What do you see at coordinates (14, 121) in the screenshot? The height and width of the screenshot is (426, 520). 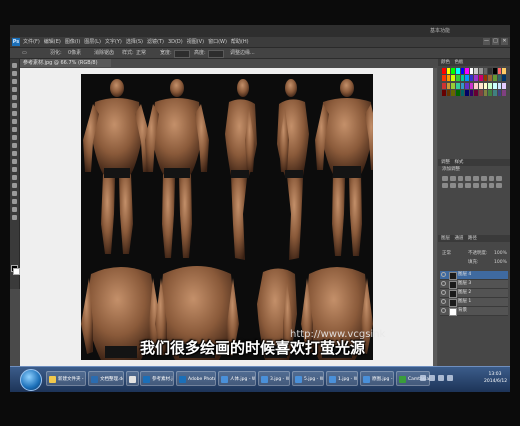 I see `brush-tool-icon` at bounding box center [14, 121].